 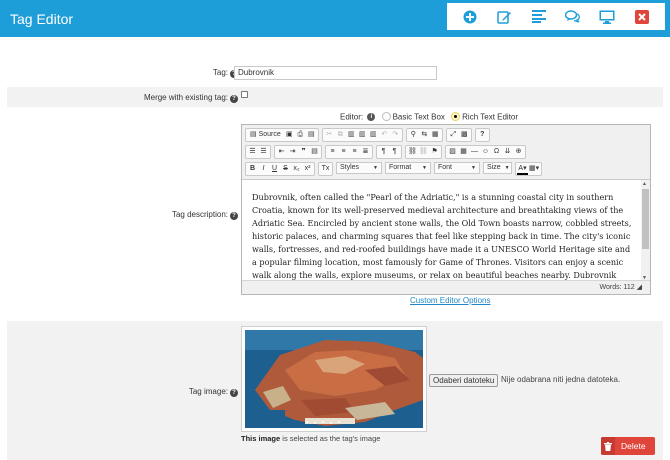 What do you see at coordinates (335, 18) in the screenshot?
I see `title-bar: Tag Editor` at bounding box center [335, 18].